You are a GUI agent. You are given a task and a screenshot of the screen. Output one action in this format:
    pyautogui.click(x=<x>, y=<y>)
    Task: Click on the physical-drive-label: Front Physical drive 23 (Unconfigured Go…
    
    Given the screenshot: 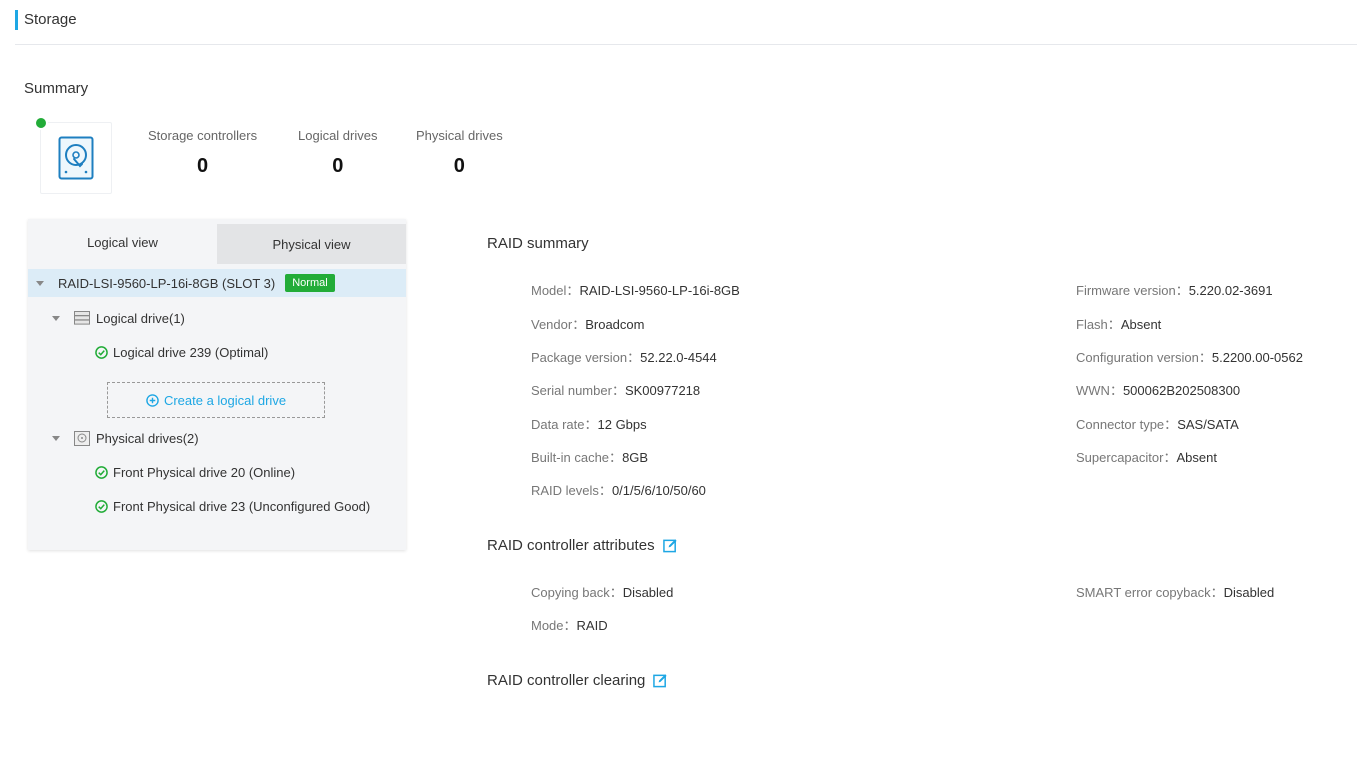 What is the action you would take?
    pyautogui.click(x=242, y=506)
    